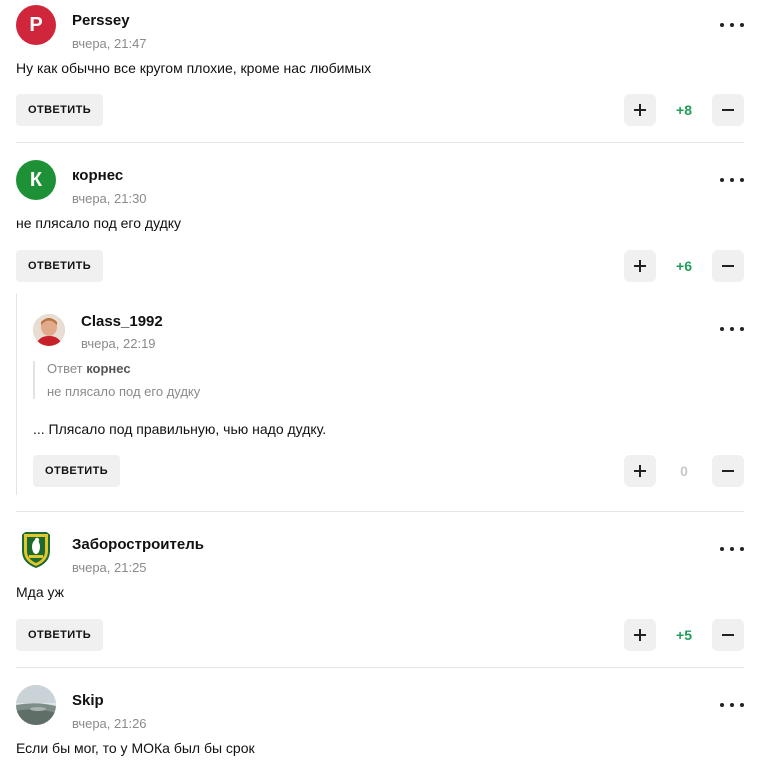 This screenshot has height=765, width=772. I want to click on comment-score: +8, so click(684, 110).